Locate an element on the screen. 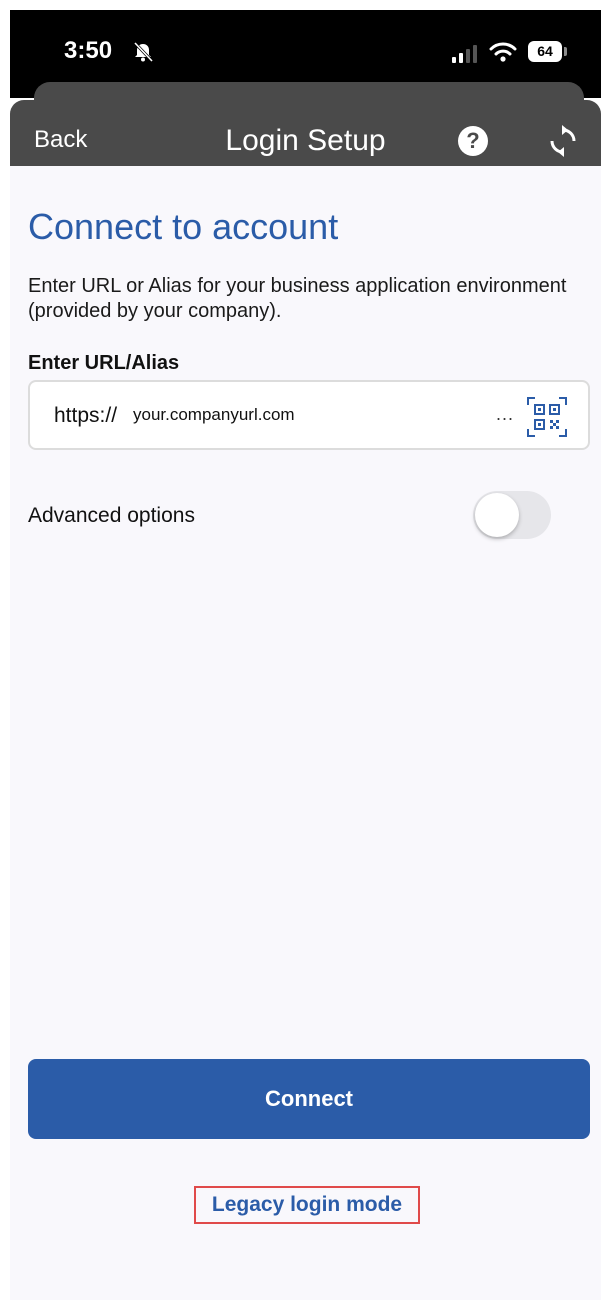 Image resolution: width=601 pixels, height=1300 pixels. advanced-options-toggle is located at coordinates (512, 515).